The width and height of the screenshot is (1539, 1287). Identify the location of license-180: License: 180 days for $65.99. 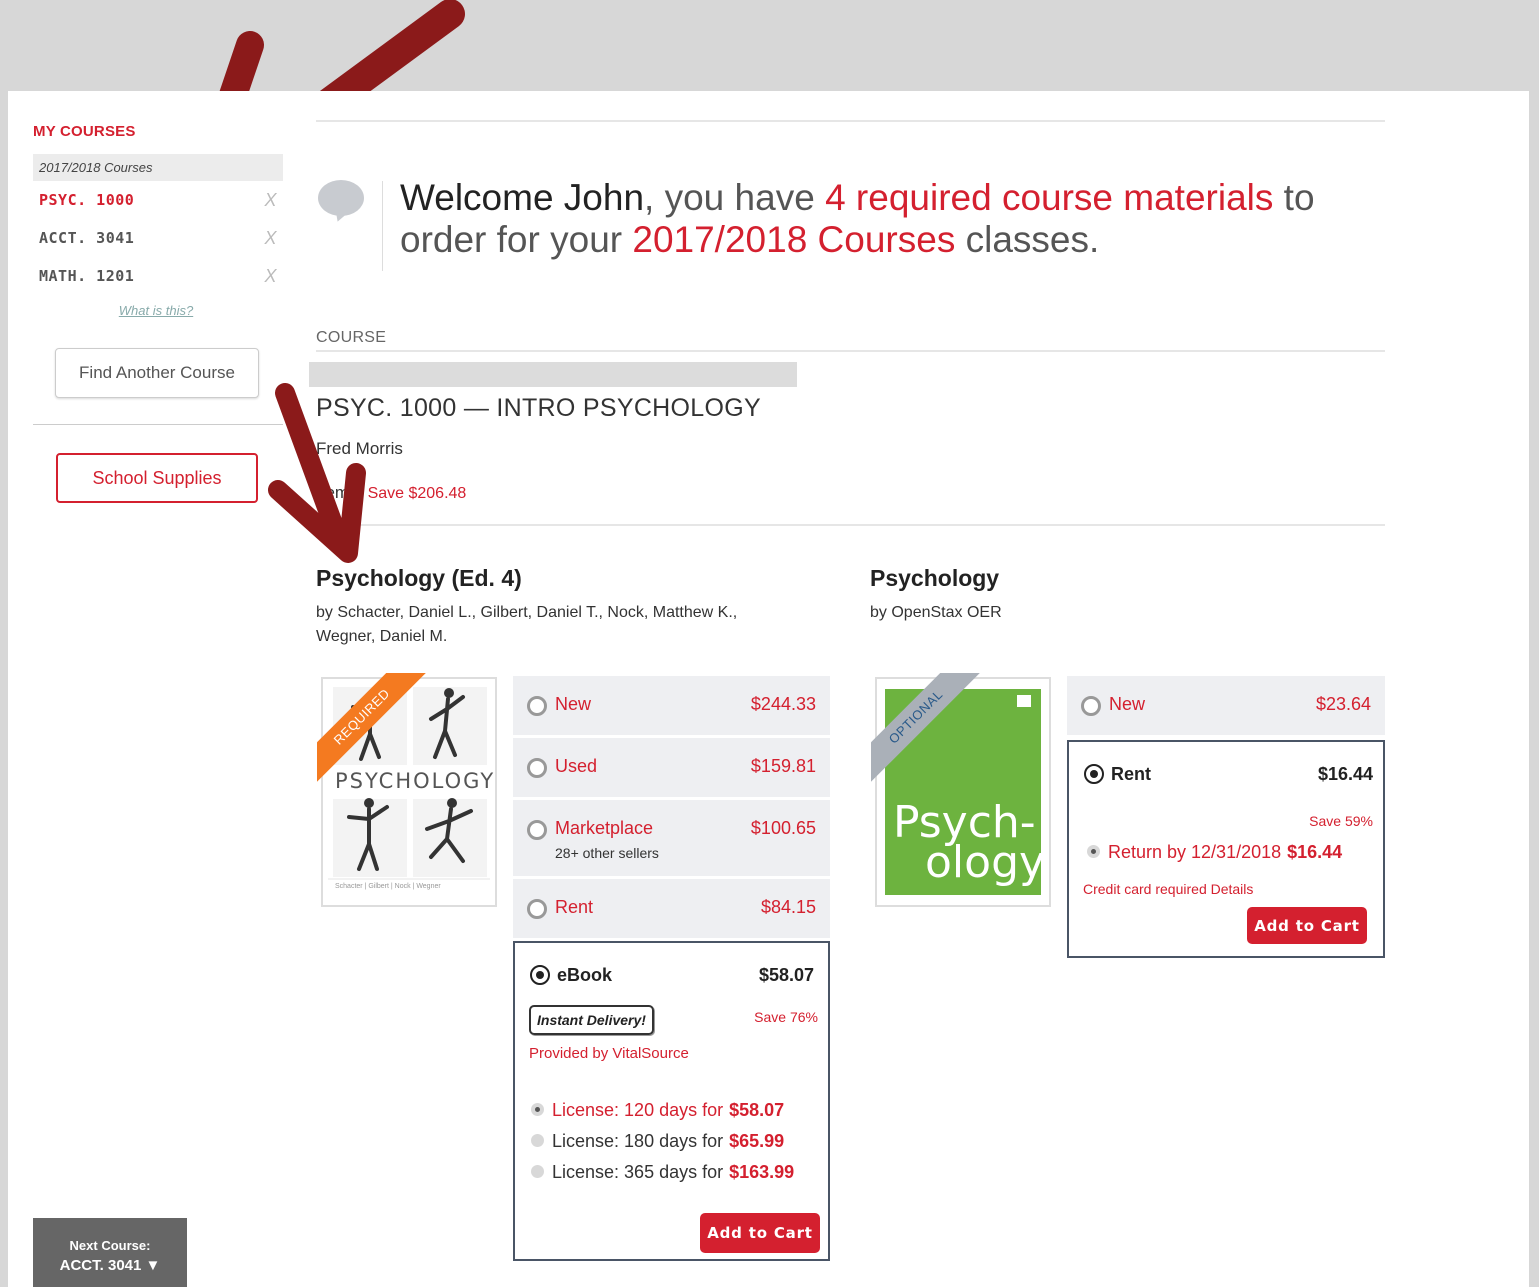
(657, 1141).